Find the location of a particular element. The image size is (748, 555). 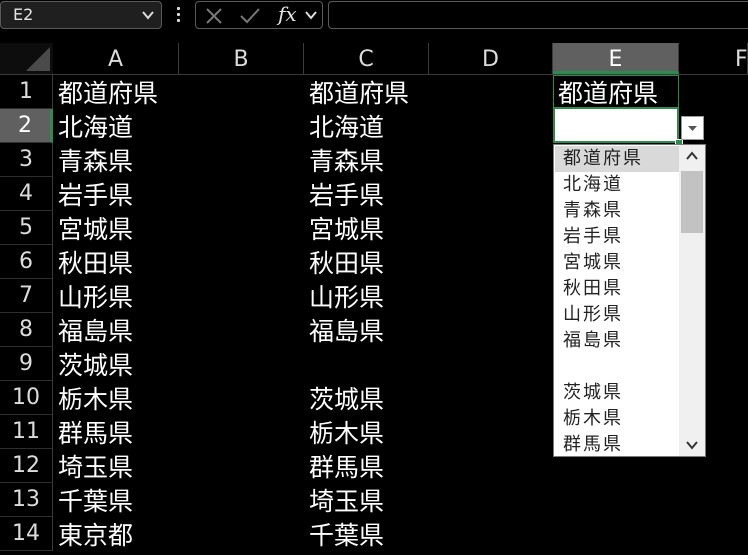

dropdown-option: 秋田県 is located at coordinates (617, 289).